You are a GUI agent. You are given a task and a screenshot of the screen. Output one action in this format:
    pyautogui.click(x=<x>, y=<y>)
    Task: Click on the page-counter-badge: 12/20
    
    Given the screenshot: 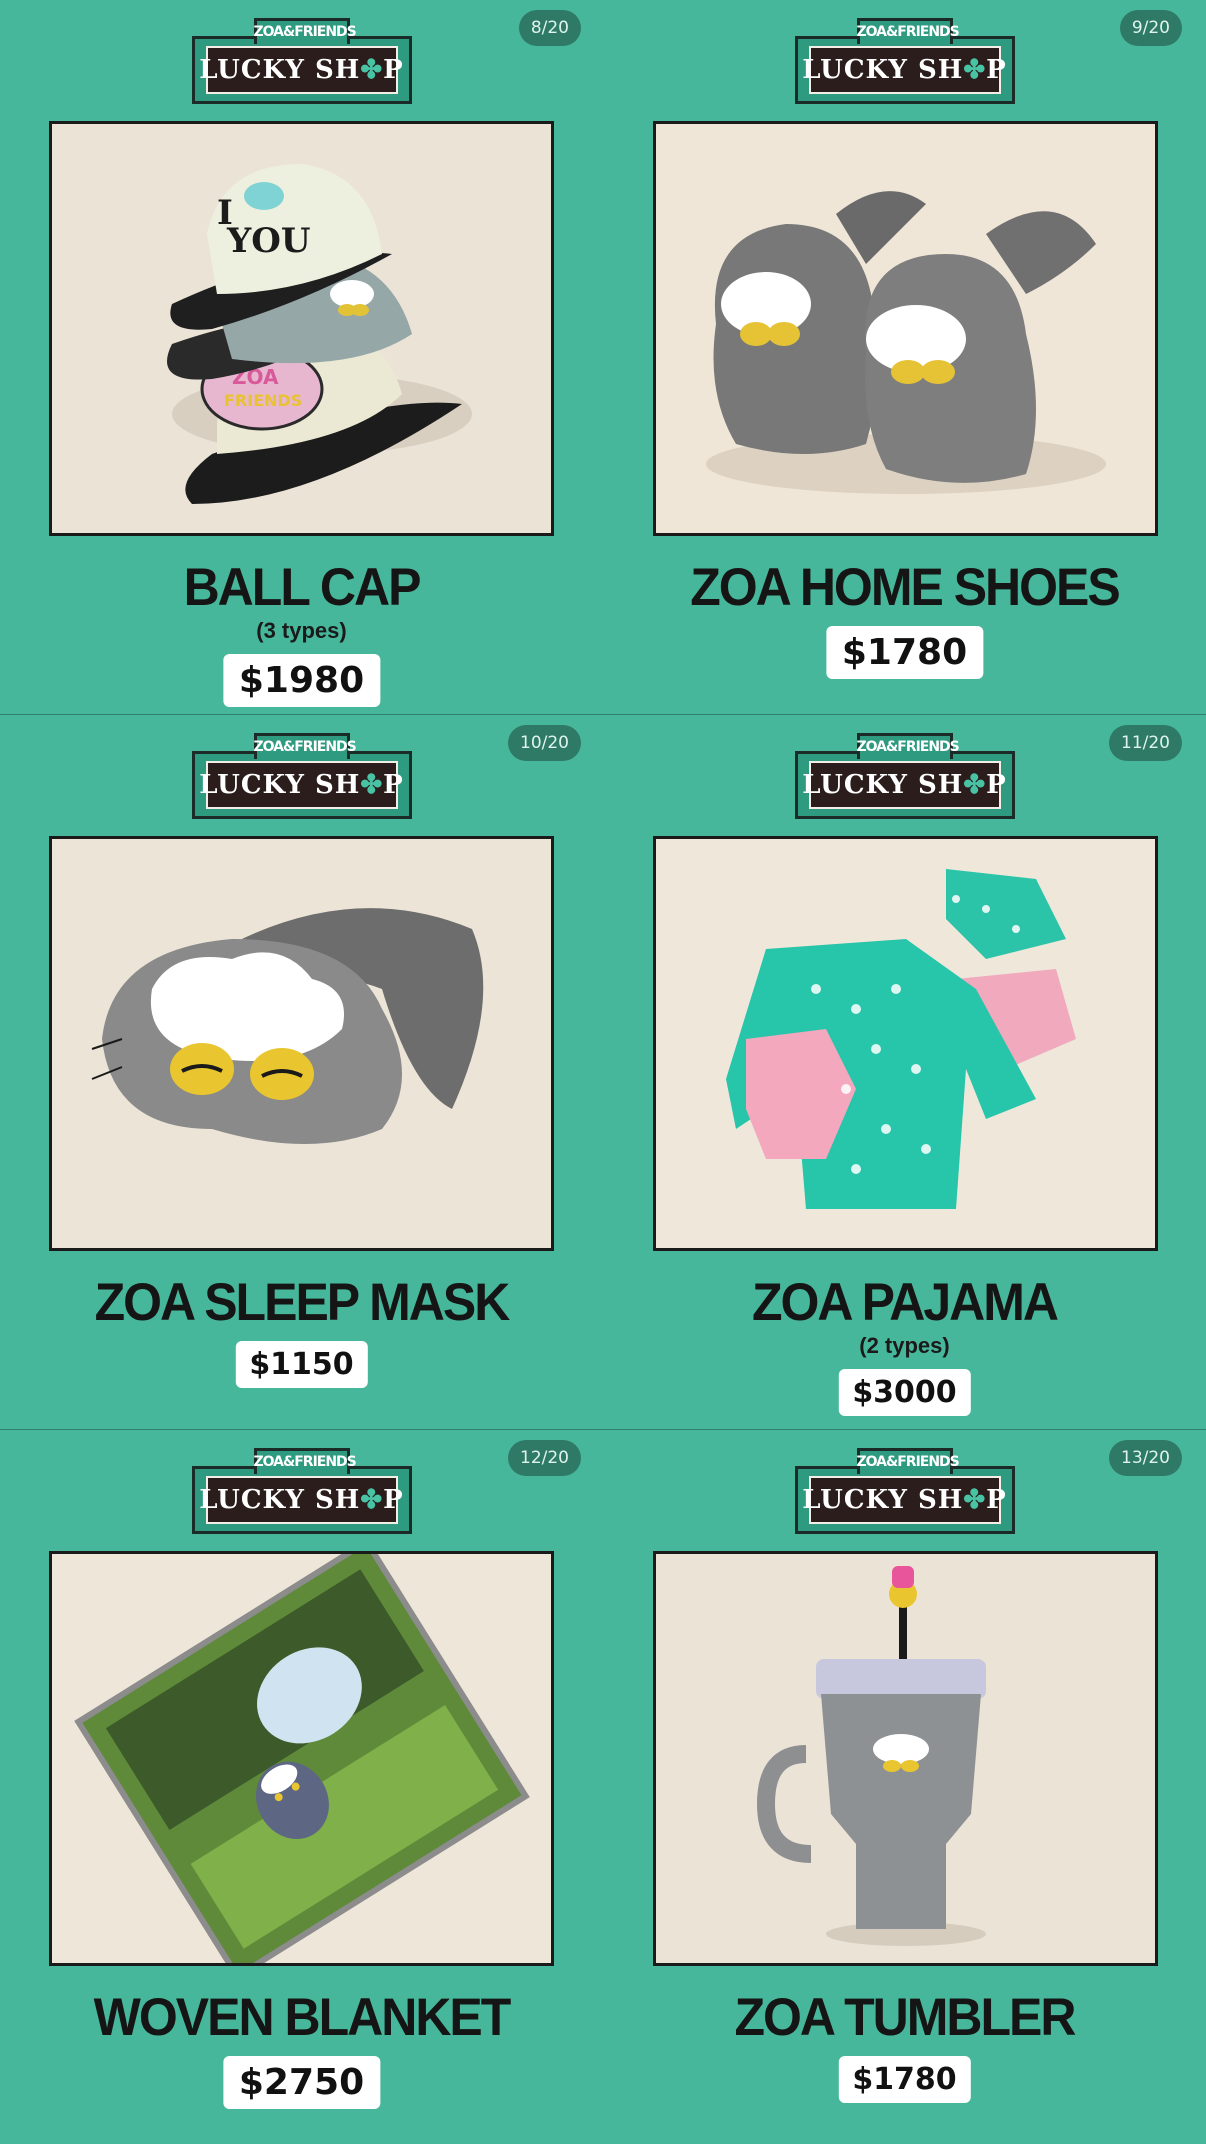 What is the action you would take?
    pyautogui.click(x=544, y=1458)
    